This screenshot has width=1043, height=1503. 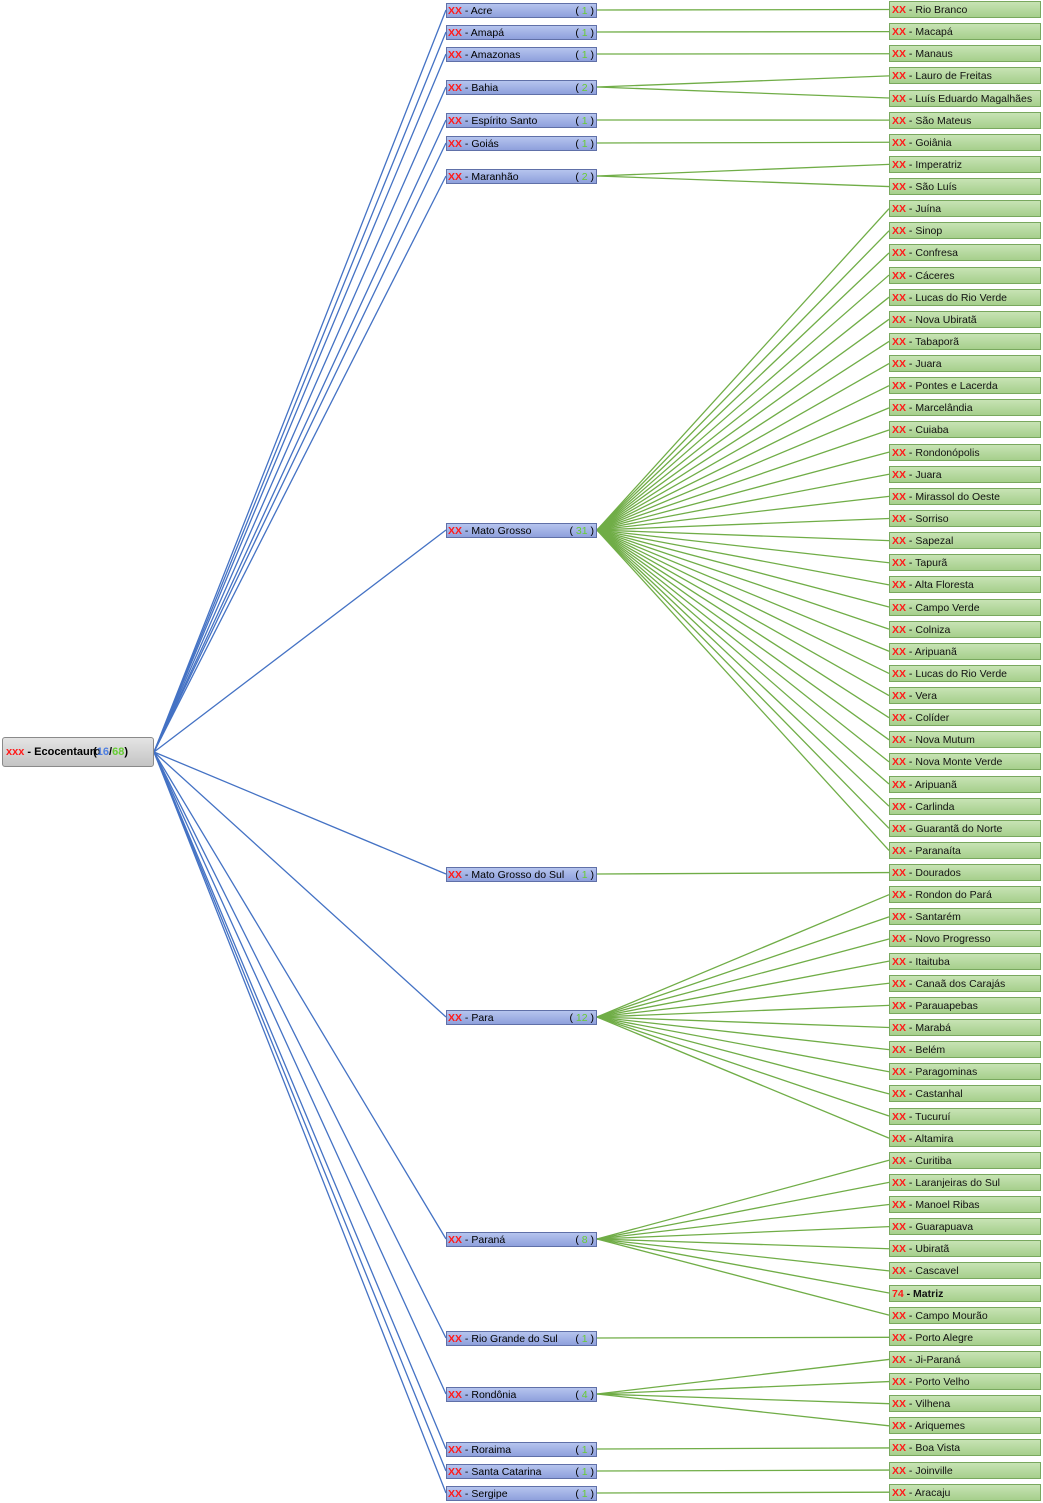 I want to click on state-node-7: XX - Mato Grosso ( 31 ), so click(x=521, y=530).